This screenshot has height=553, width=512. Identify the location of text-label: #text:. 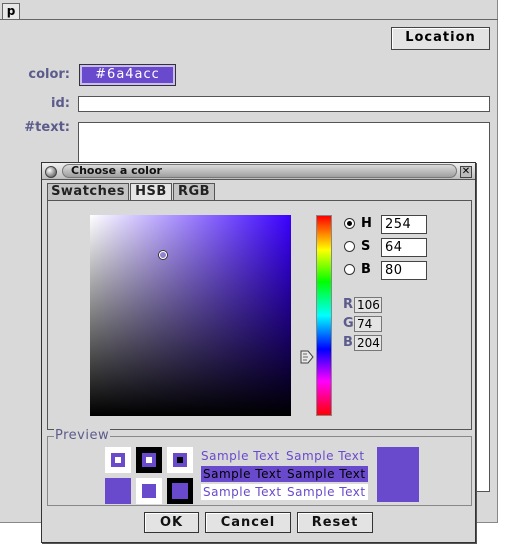
(47, 127).